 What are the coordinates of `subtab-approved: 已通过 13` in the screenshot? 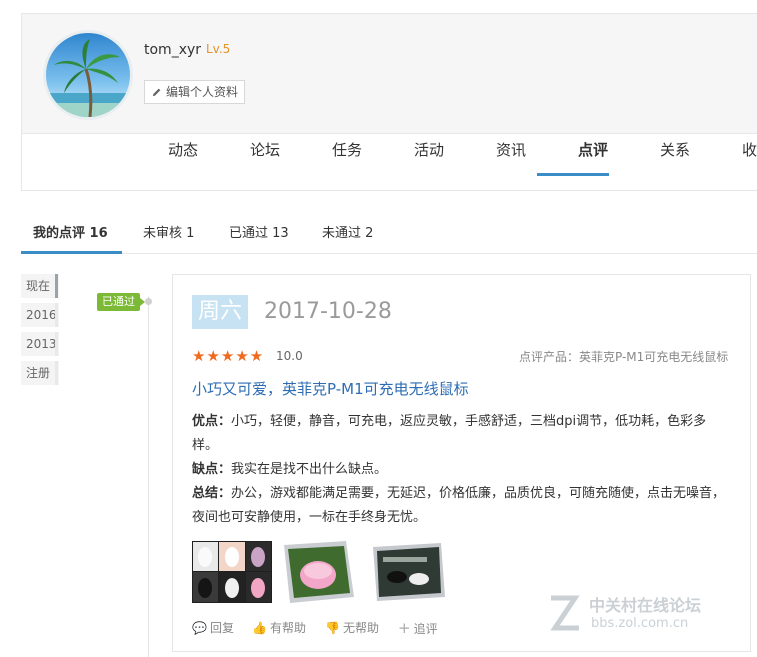 It's located at (259, 231).